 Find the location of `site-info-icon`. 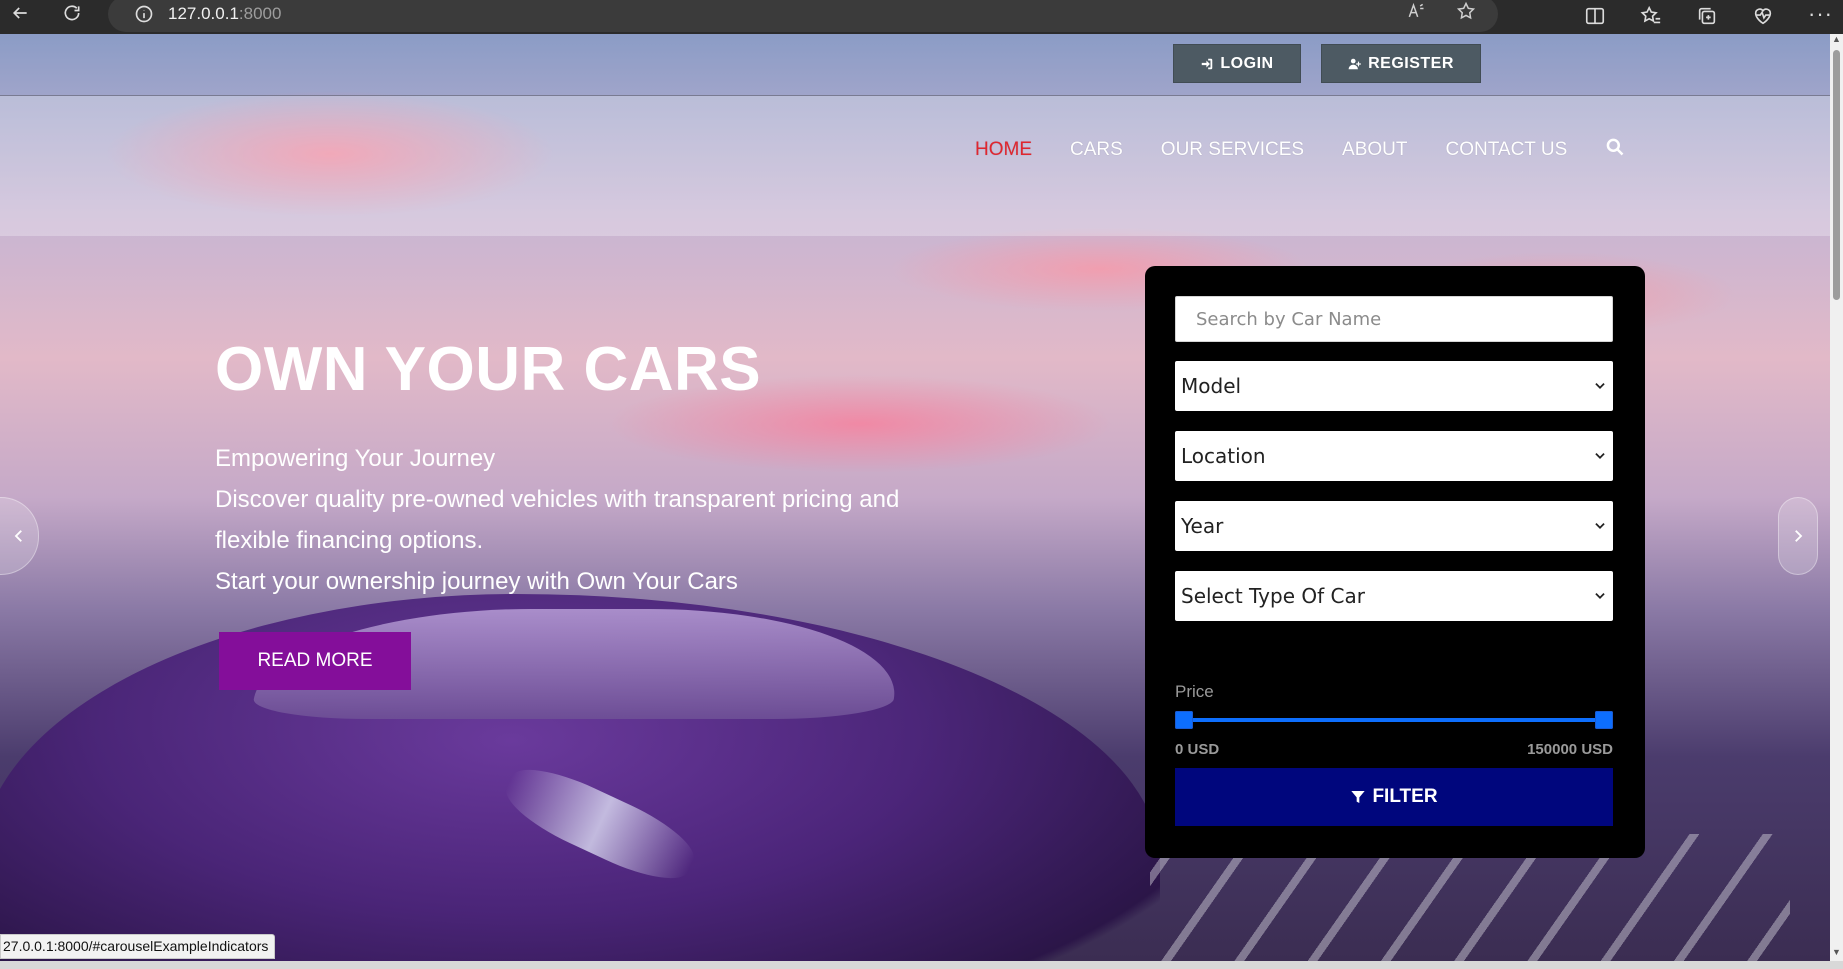

site-info-icon is located at coordinates (144, 14).